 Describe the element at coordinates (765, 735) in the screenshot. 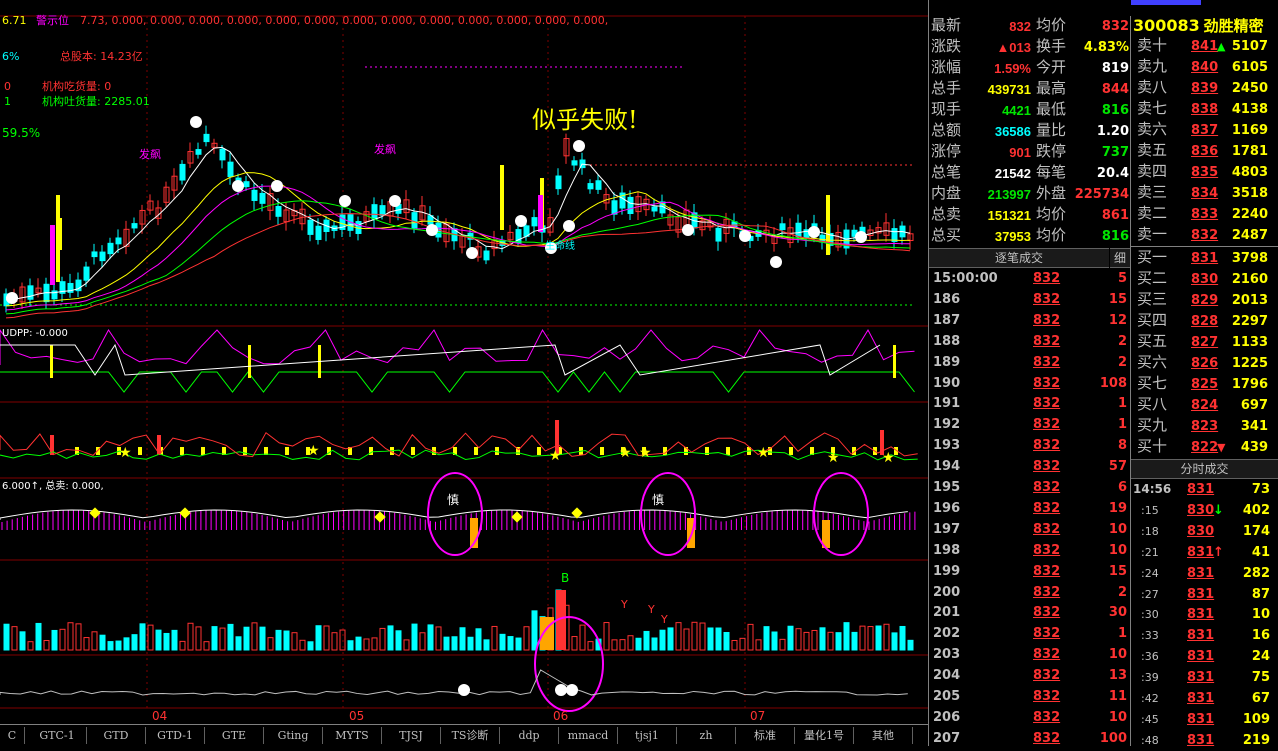

I see `tab-13: 标准` at that location.